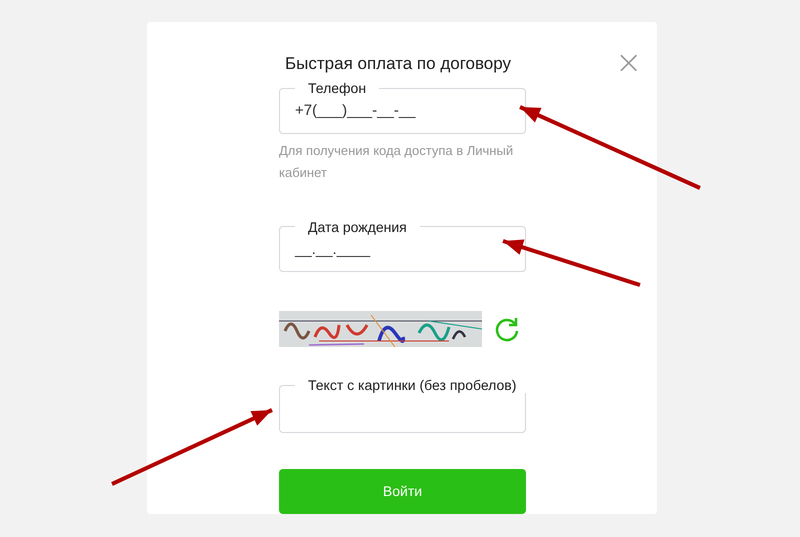 This screenshot has height=537, width=800. What do you see at coordinates (355, 110) in the screenshot?
I see `field-value: +7(___)___-__-__` at bounding box center [355, 110].